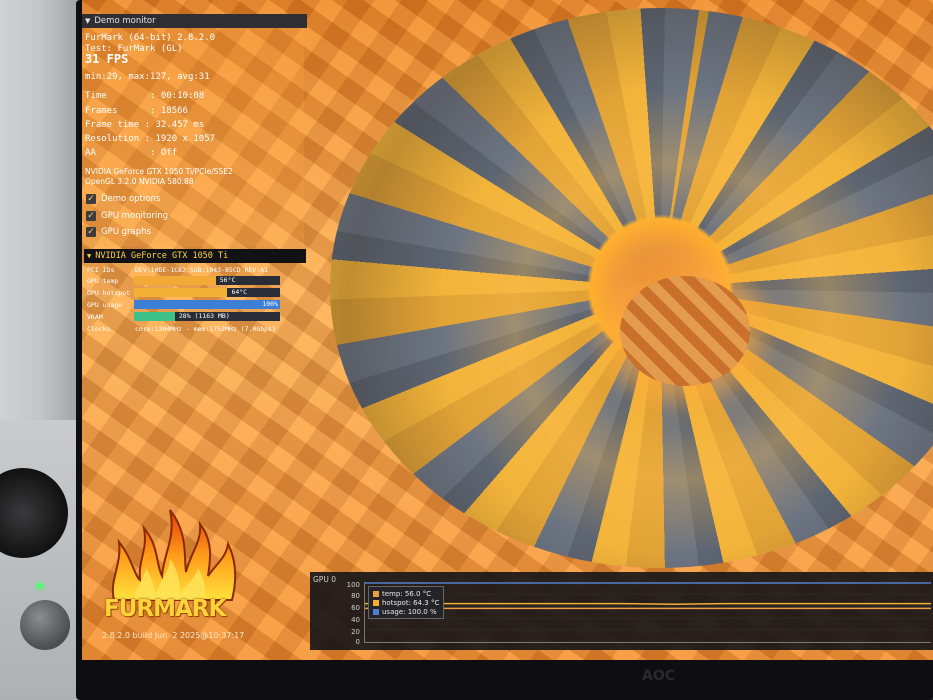 The width and height of the screenshot is (933, 700). I want to click on gpu-name: NVIDIA GeForce GTX 1050 Ti, so click(162, 256).